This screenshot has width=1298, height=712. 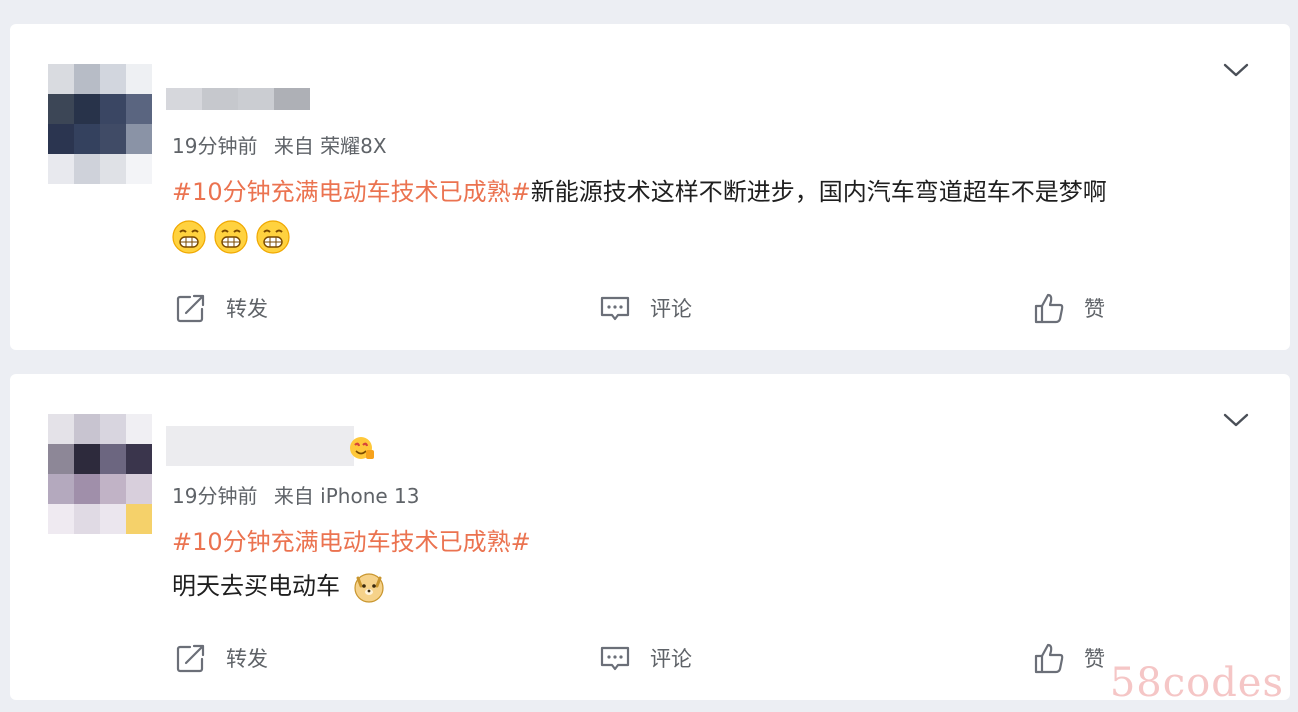 I want to click on post-text: 新能源技术这样不断进步，国内汽车弯道超车不是梦啊, so click(x=818, y=192).